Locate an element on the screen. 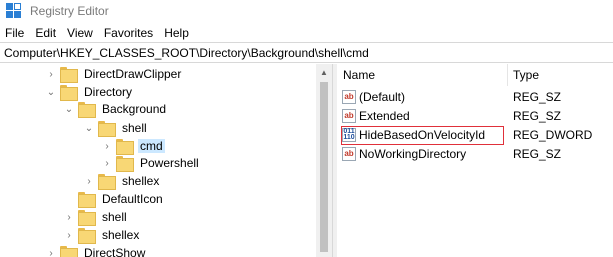 This screenshot has width=613, height=257. tree-node-label: DirectDrawClipper is located at coordinates (133, 74).